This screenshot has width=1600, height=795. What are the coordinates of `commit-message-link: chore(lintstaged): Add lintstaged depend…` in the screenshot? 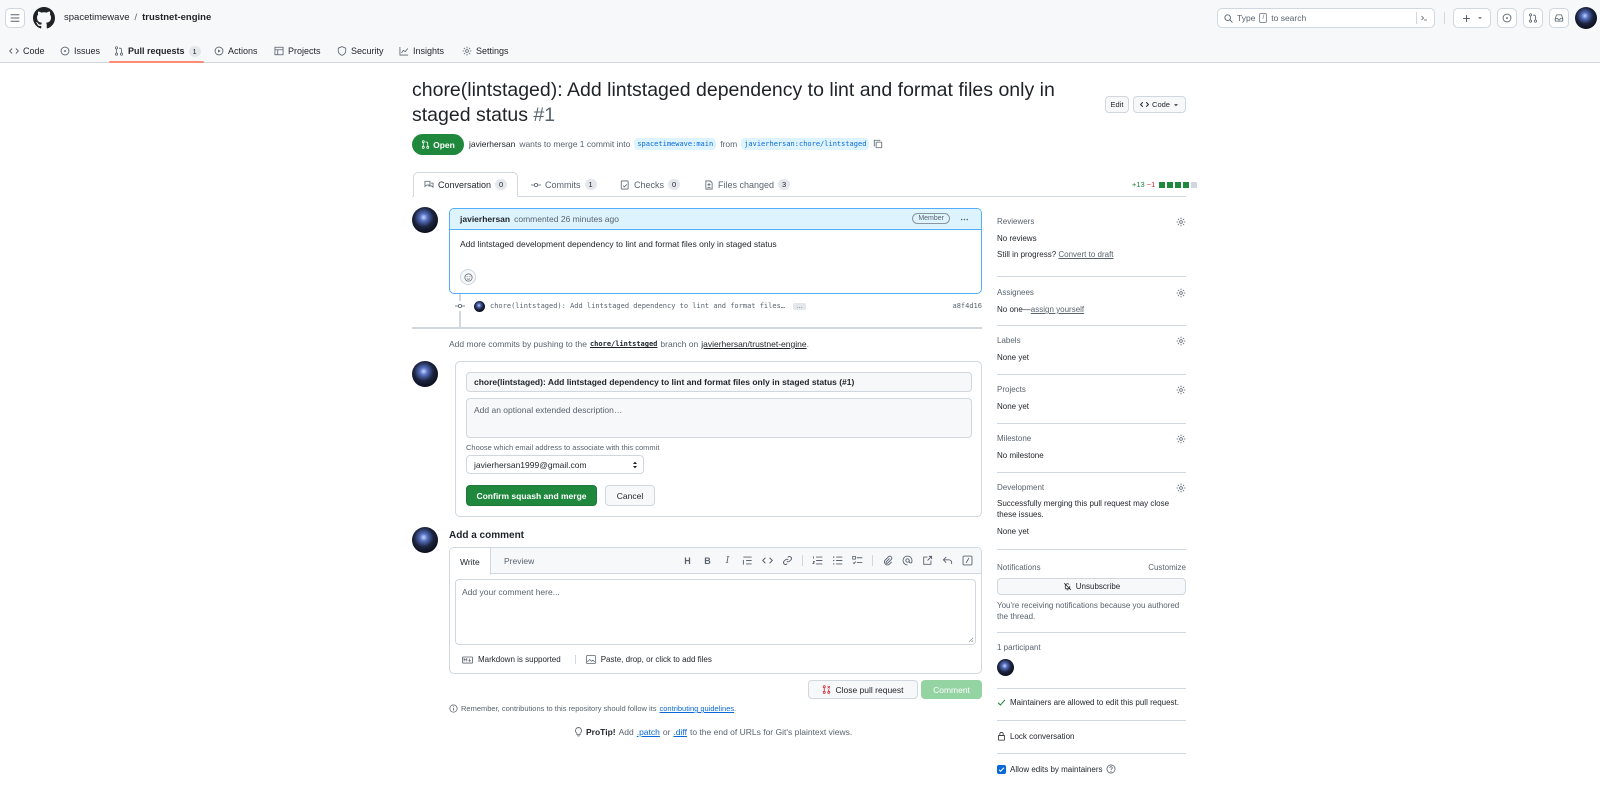 It's located at (637, 306).